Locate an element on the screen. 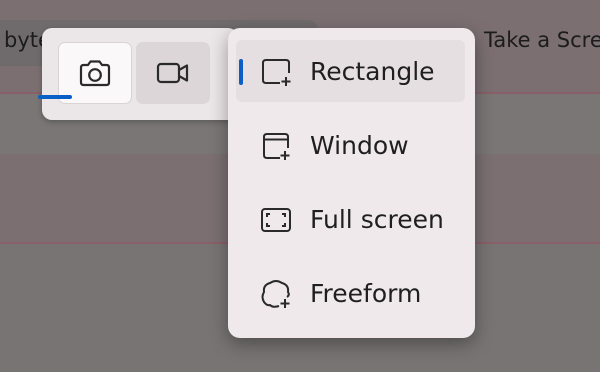 Image resolution: width=600 pixels, height=372 pixels. video-mode-button is located at coordinates (173, 73).